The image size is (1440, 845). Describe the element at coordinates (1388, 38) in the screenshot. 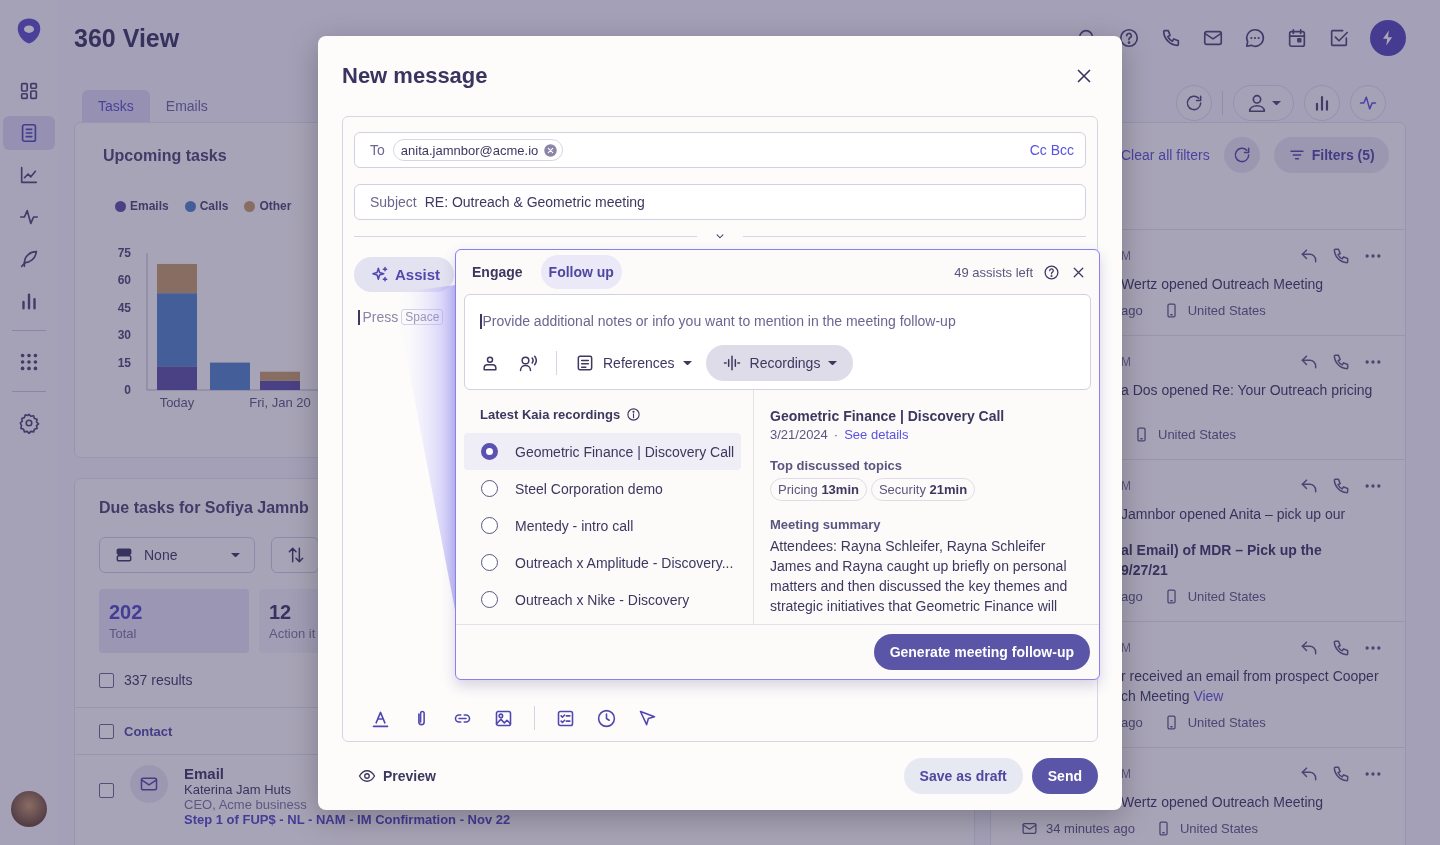

I see `quick-action-button` at that location.